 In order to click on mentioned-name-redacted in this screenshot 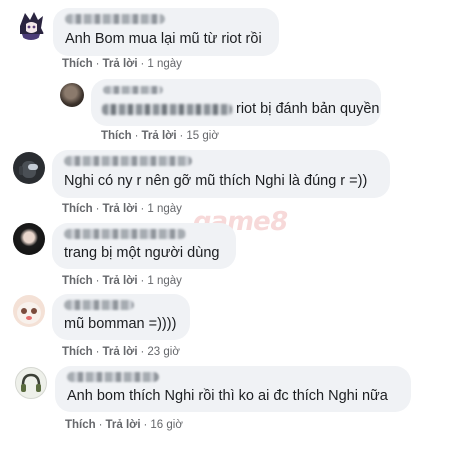, I will do `click(167, 109)`.